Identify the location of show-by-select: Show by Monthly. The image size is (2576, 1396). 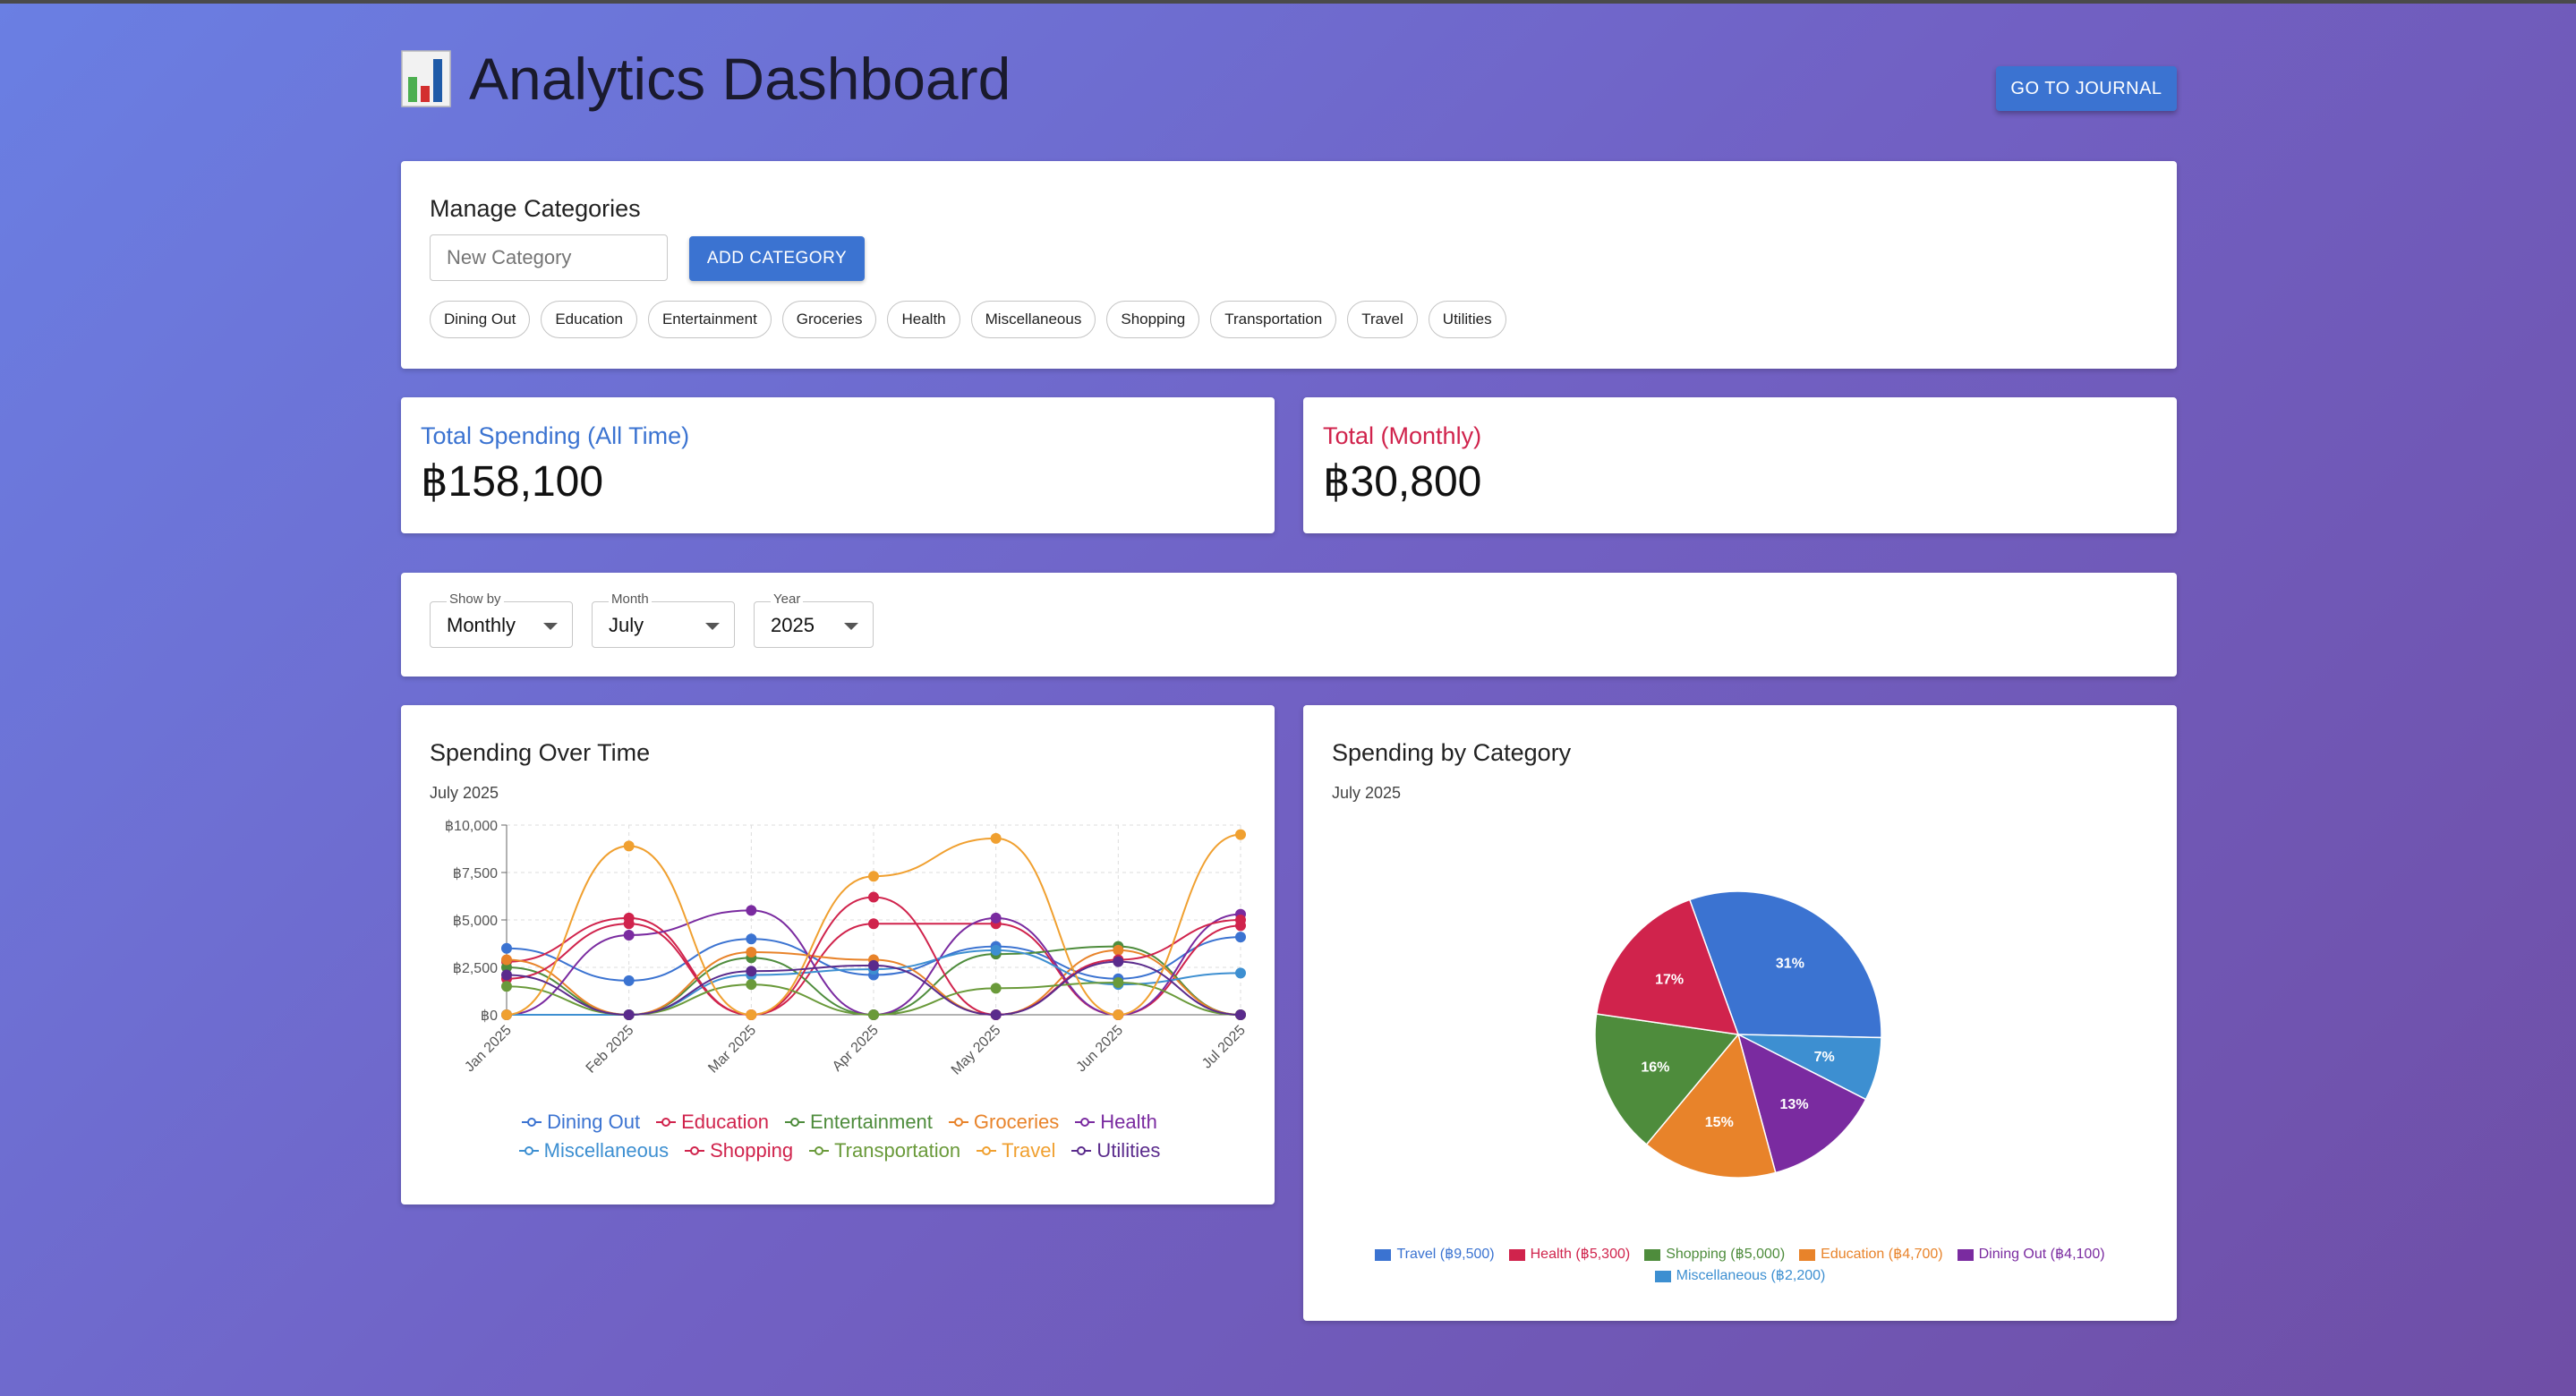
(501, 620).